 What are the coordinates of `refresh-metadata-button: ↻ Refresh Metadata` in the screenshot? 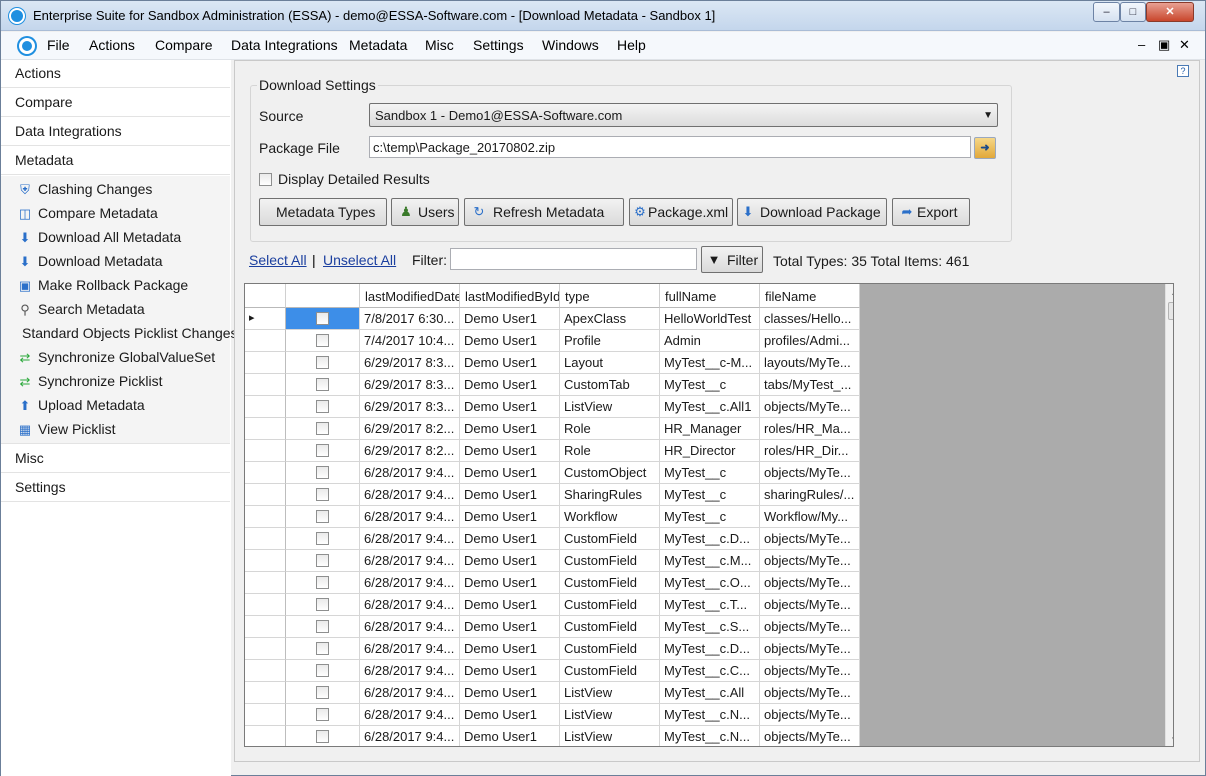 It's located at (544, 212).